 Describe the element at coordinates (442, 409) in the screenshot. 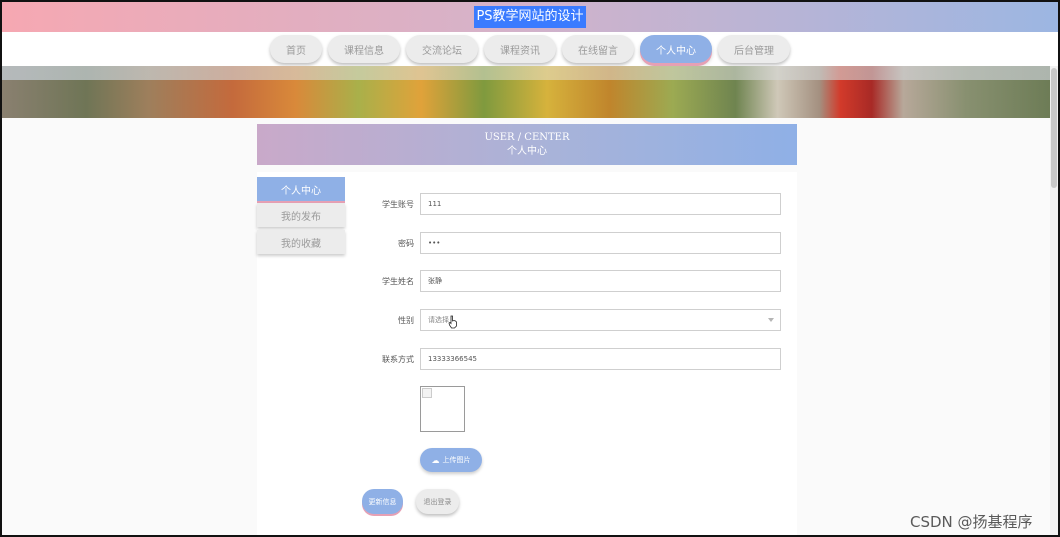

I see `avatar-image-placeholder` at that location.